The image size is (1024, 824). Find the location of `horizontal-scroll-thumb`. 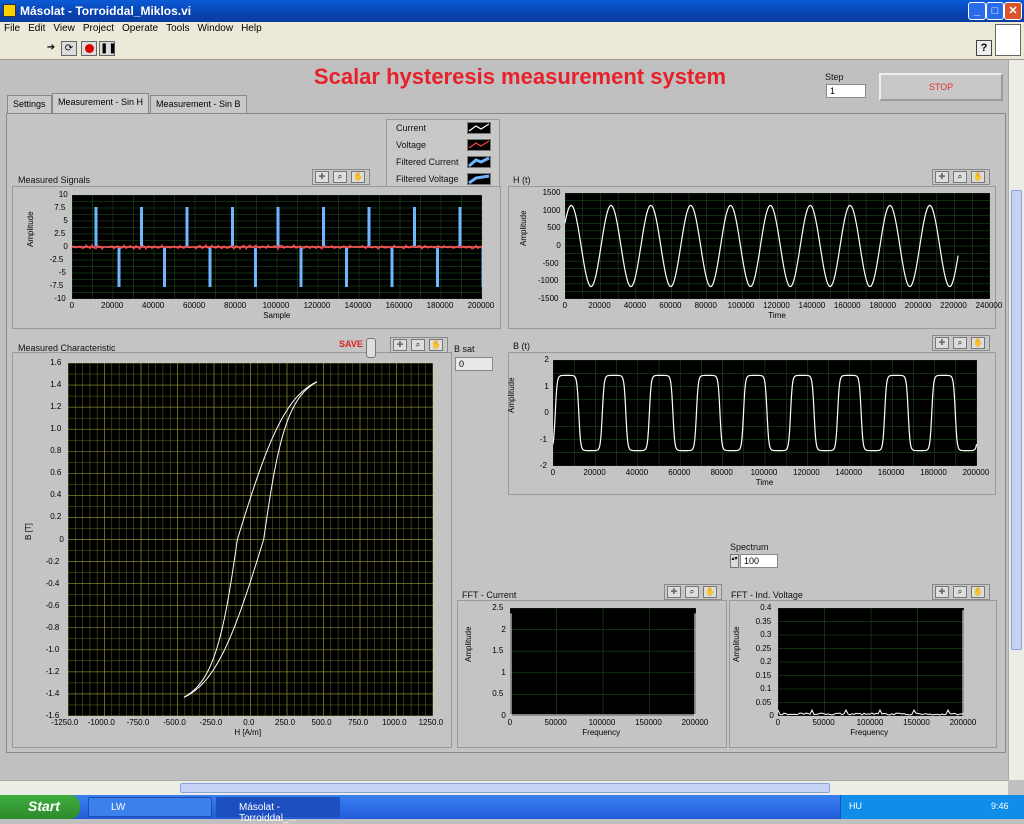

horizontal-scroll-thumb is located at coordinates (505, 788).